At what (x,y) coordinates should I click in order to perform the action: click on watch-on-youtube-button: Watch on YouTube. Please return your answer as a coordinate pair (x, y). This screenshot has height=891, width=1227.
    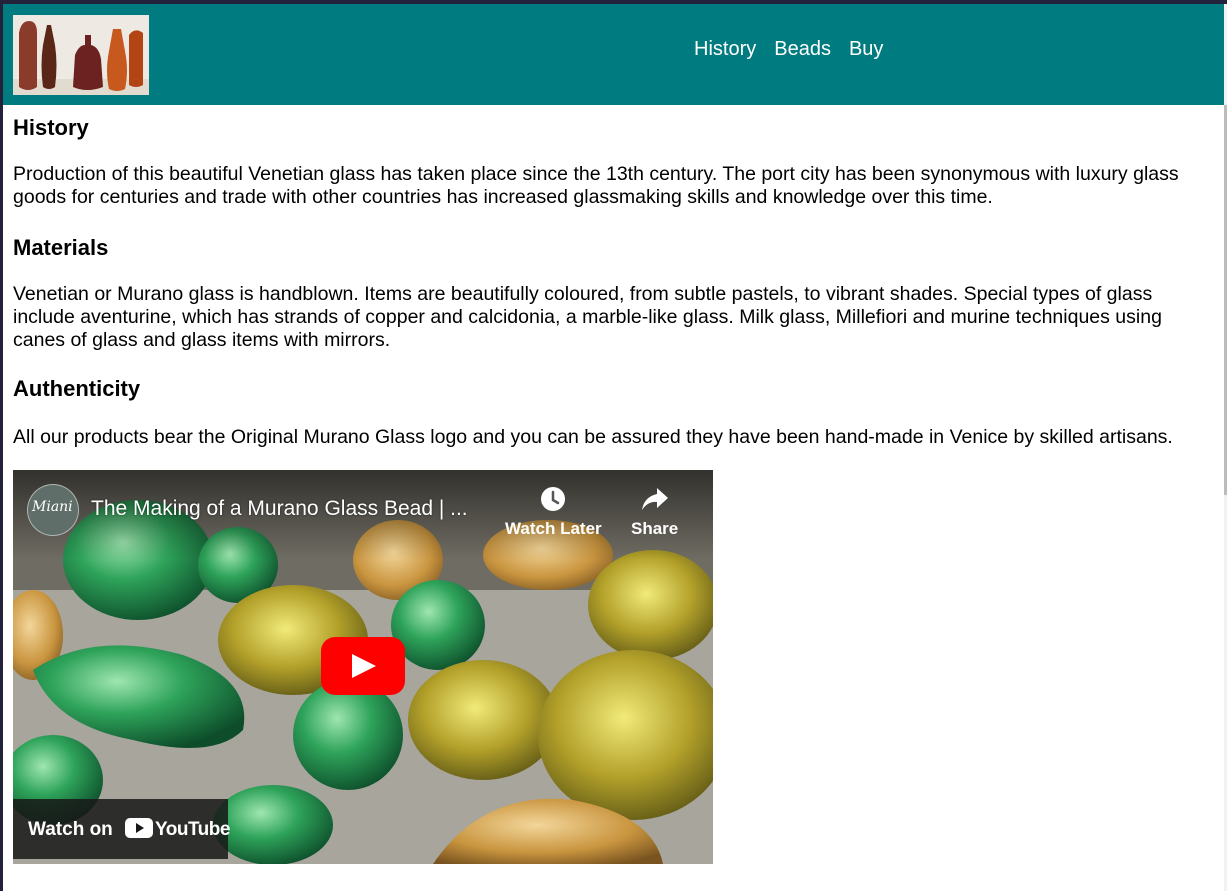
    Looking at the image, I should click on (121, 829).